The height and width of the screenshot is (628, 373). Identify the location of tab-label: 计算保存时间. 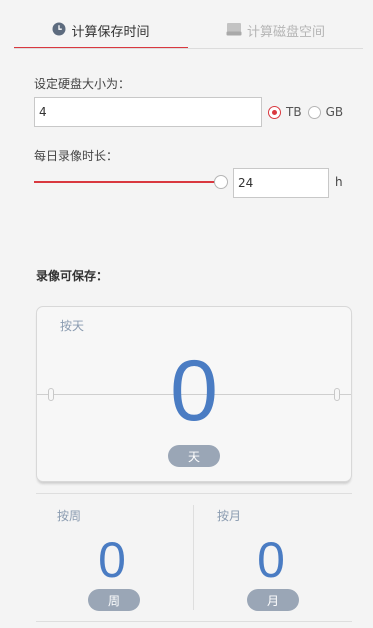
(110, 32).